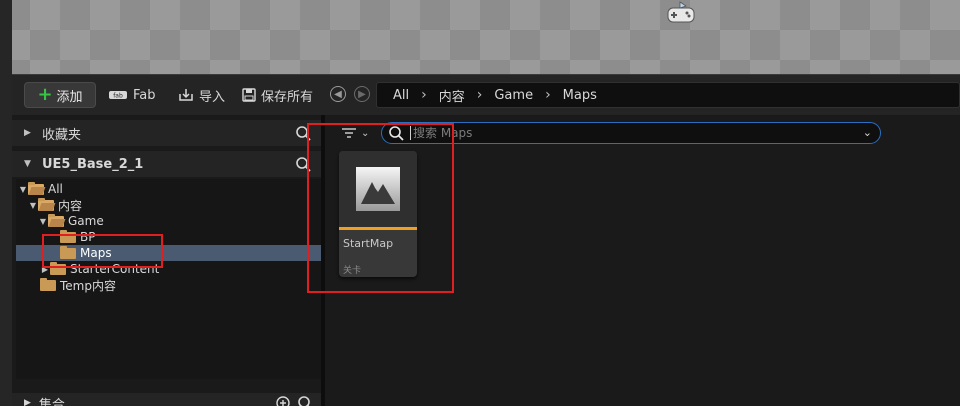 This screenshot has width=960, height=406. What do you see at coordinates (401, 95) in the screenshot?
I see `breadcrumb-item-all: All` at bounding box center [401, 95].